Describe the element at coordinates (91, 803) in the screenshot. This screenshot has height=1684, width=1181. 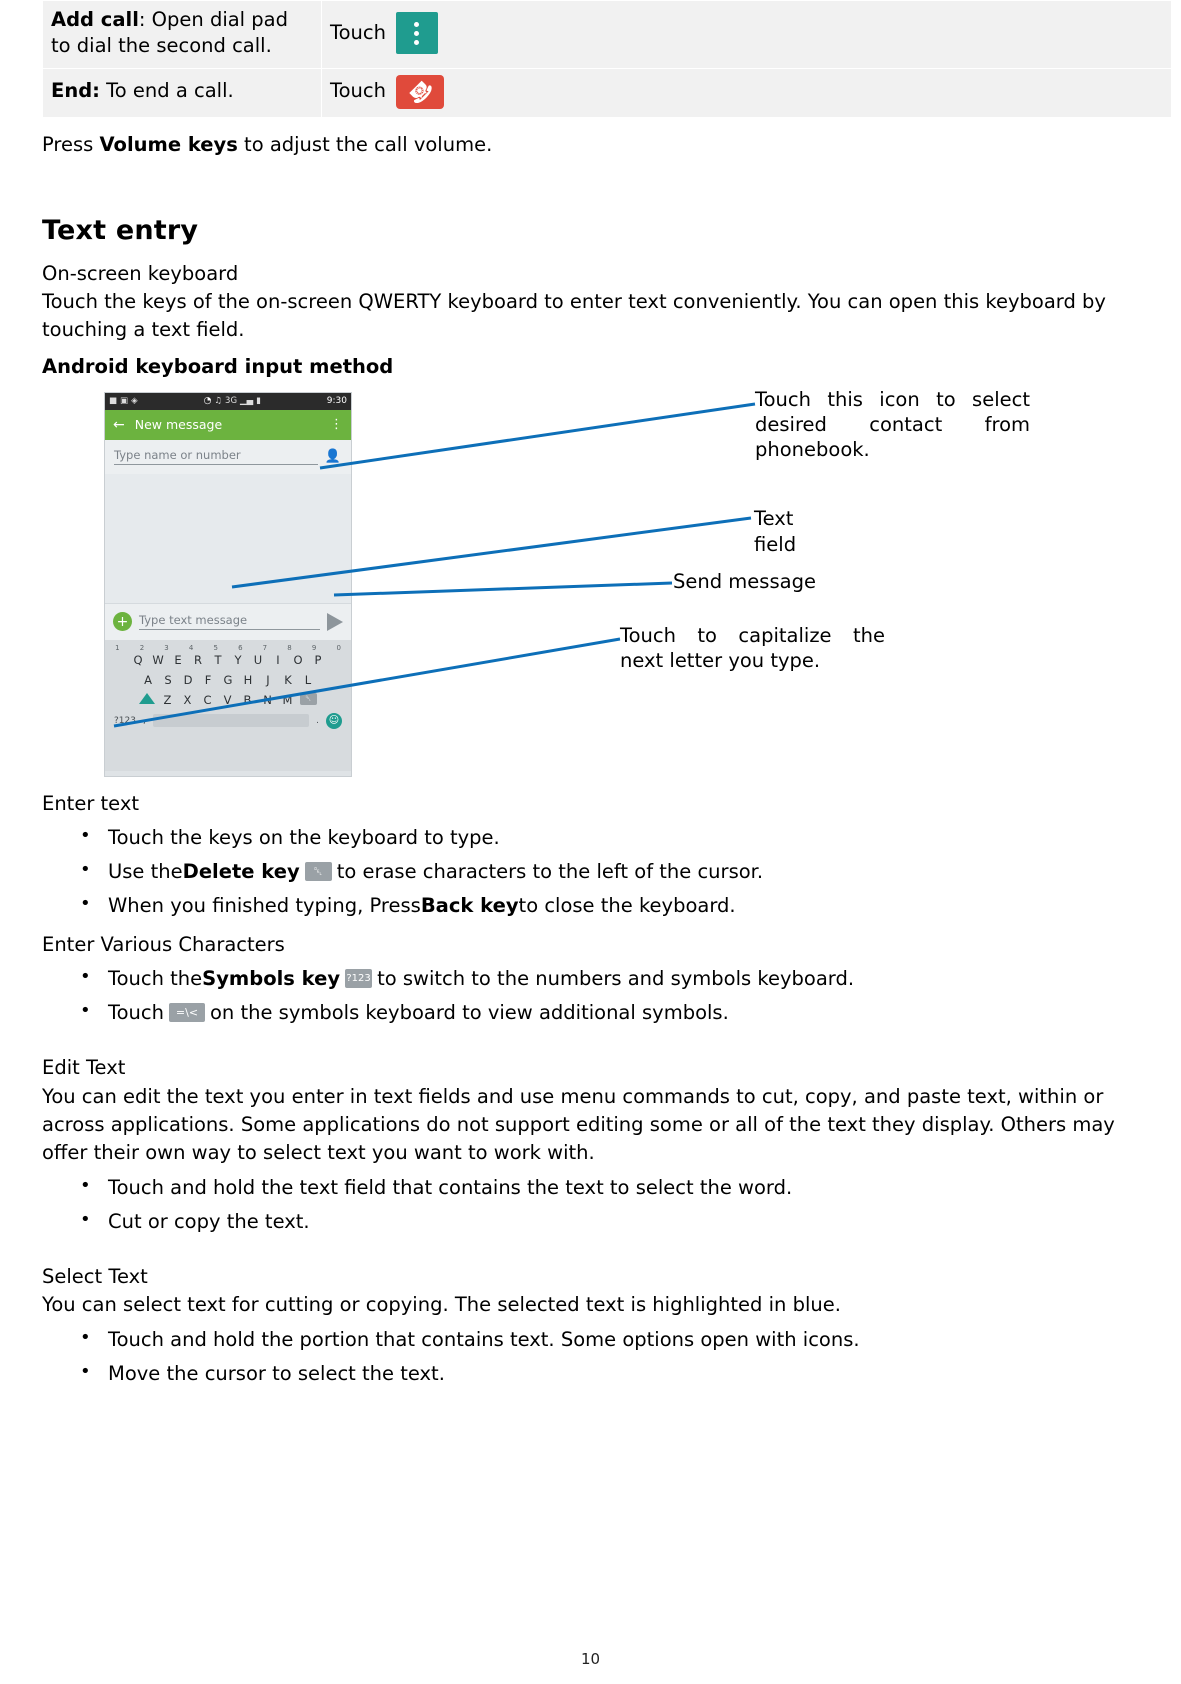
I see `enter-text-title: Enter text` at that location.